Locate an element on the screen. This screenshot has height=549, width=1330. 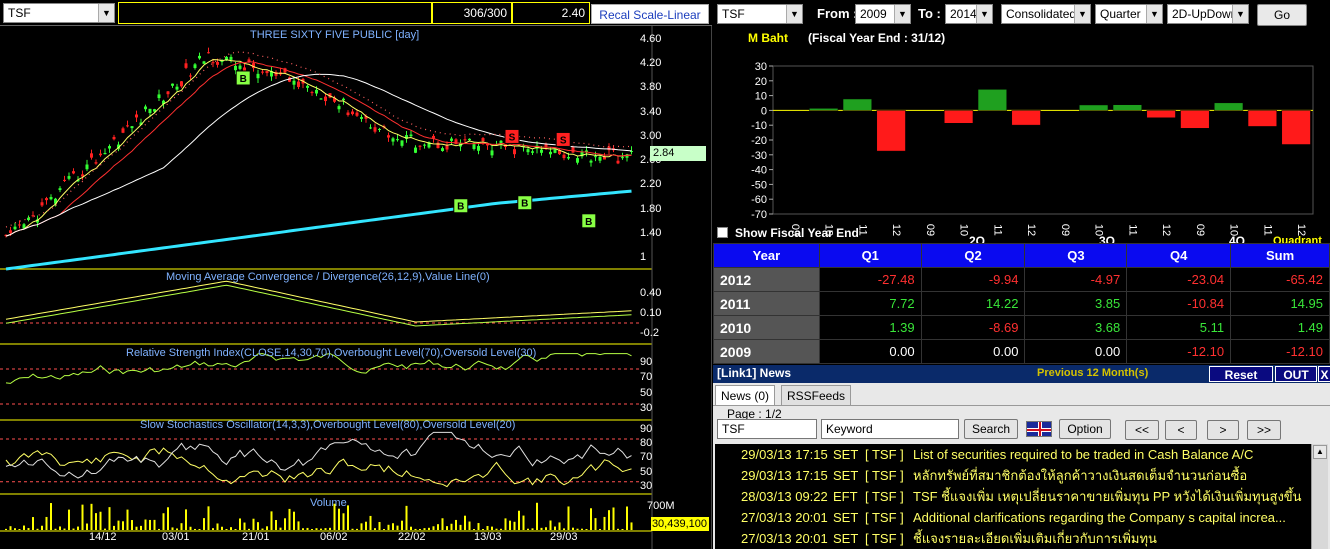
col-header: Year is located at coordinates (766, 255).